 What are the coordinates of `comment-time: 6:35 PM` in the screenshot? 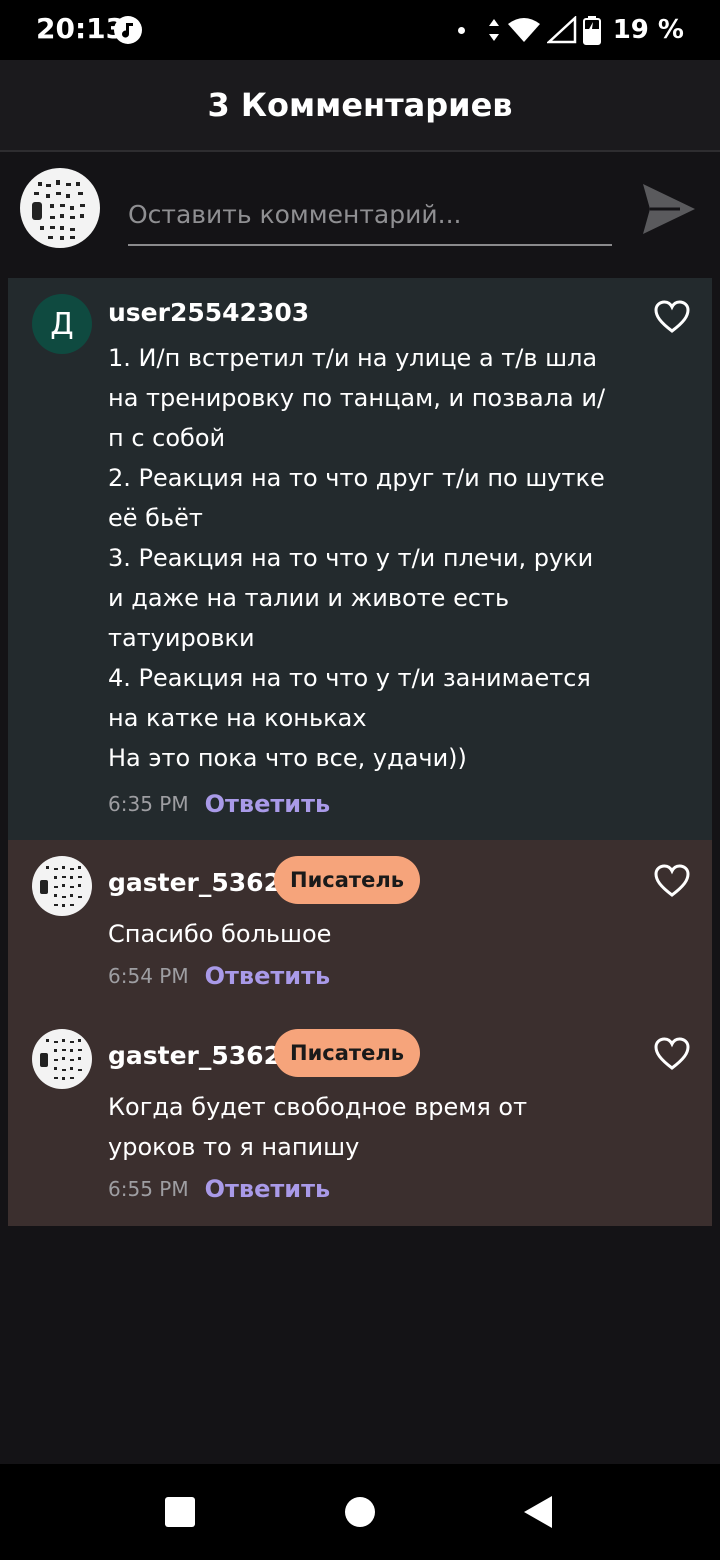 It's located at (148, 804).